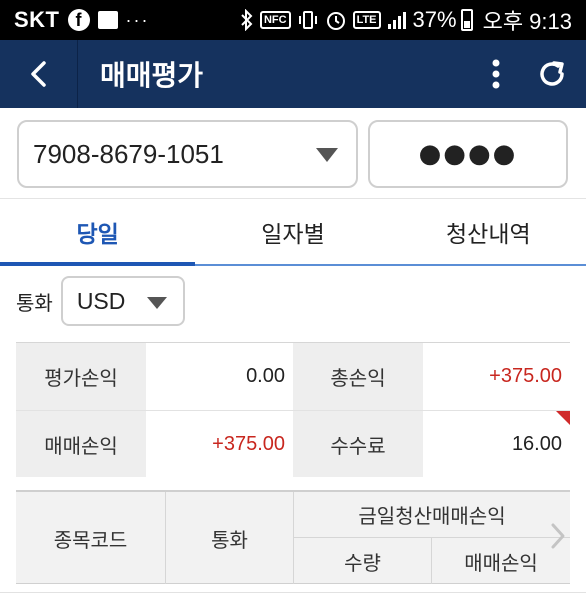 Image resolution: width=586 pixels, height=598 pixels. What do you see at coordinates (308, 20) in the screenshot?
I see `vibrate-icon` at bounding box center [308, 20].